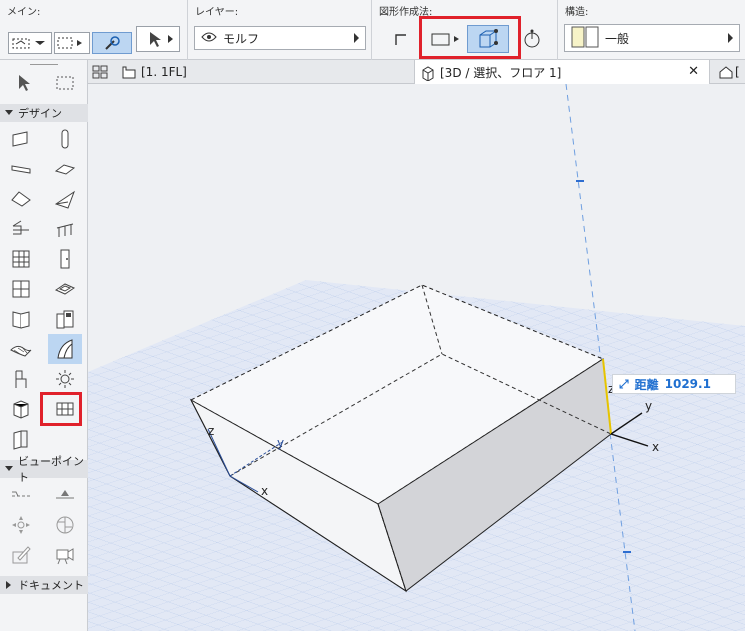  I want to click on marquee-button, so click(72, 43).